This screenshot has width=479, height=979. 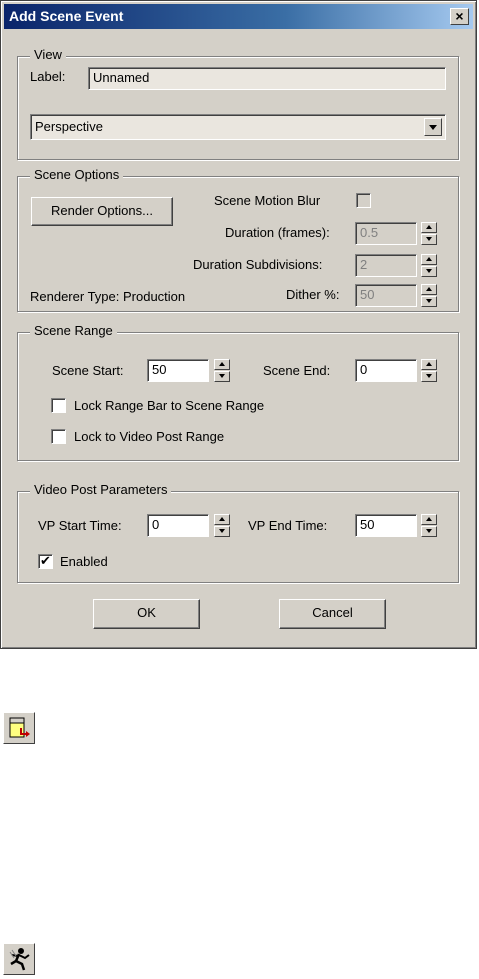 I want to click on title-bar: Add Scene Event ×, so click(x=238, y=16).